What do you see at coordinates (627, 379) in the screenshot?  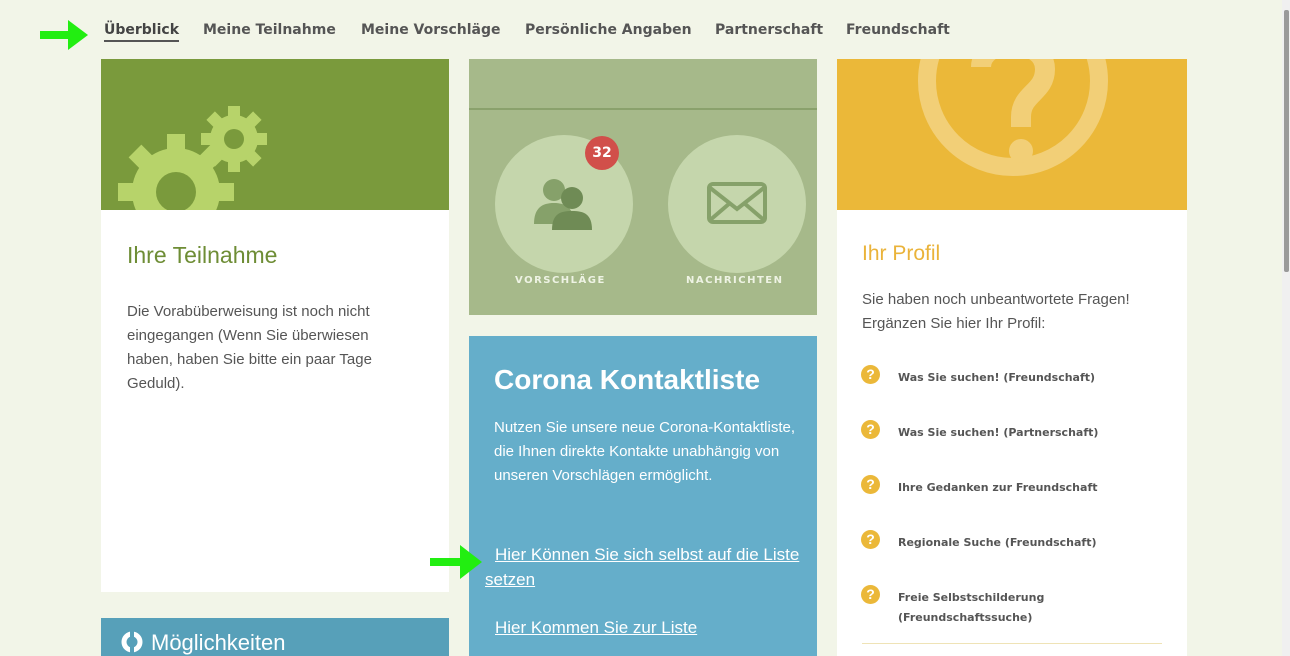 I see `corona-title: Corona Kontaktliste` at bounding box center [627, 379].